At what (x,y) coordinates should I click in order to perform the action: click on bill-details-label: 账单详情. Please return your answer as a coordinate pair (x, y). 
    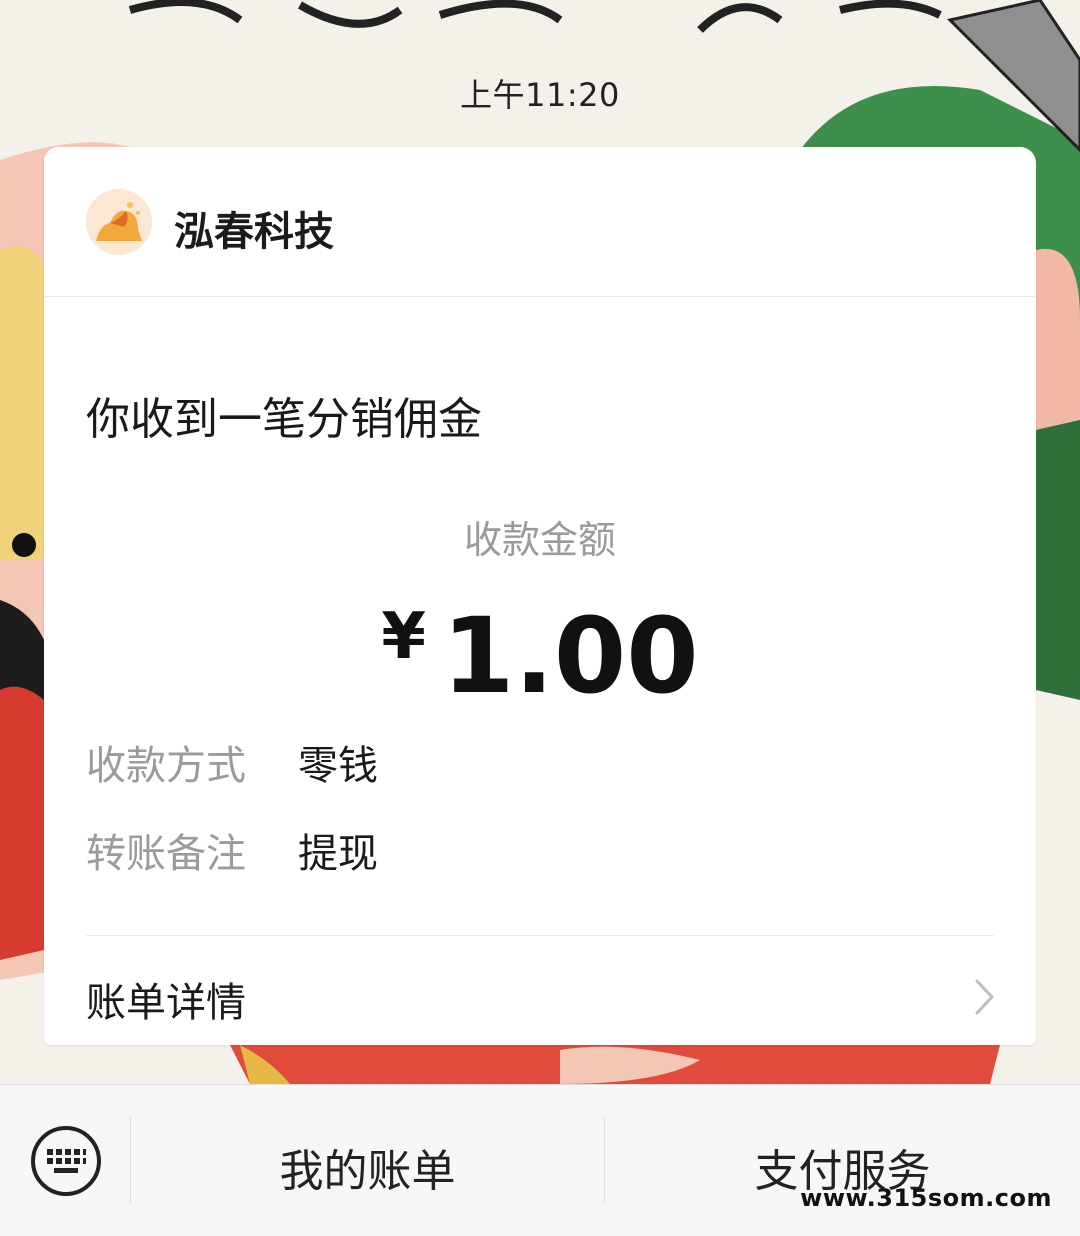
    Looking at the image, I should click on (166, 1003).